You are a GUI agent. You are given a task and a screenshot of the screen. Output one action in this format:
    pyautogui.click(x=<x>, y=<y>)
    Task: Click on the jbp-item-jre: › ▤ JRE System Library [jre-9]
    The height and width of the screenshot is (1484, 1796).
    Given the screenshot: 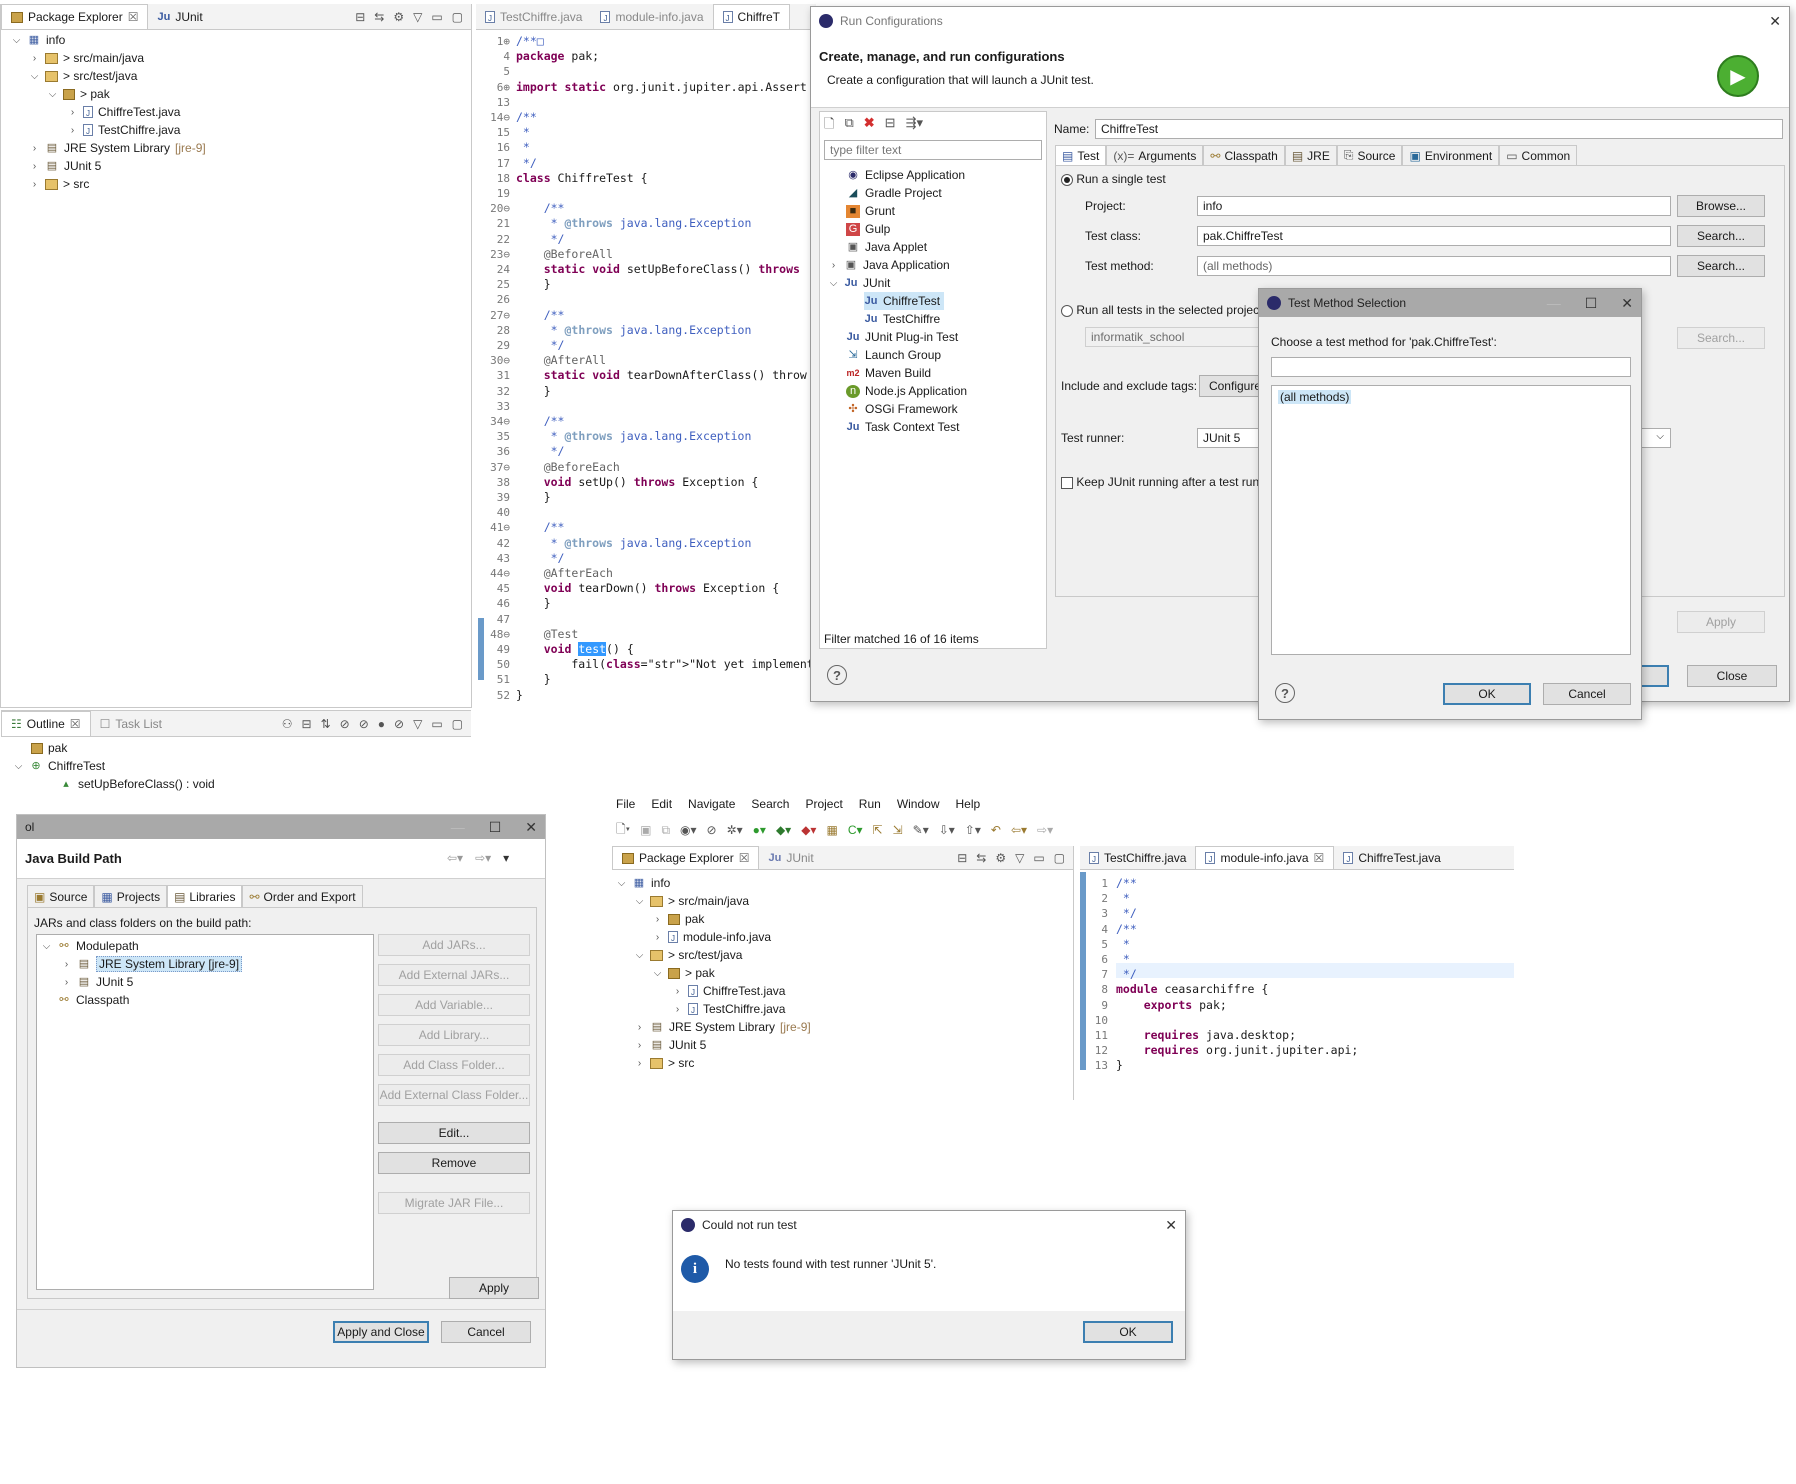 What is the action you would take?
    pyautogui.click(x=152, y=964)
    